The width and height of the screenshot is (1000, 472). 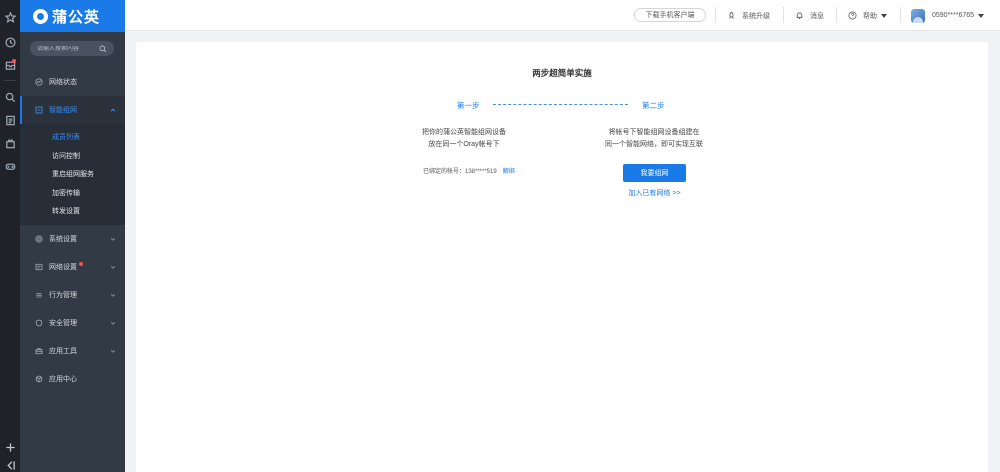 I want to click on smart-network-submenu: 成员列表 访问控制 重启组网服务 加密传输 转发设置, so click(x=72, y=174).